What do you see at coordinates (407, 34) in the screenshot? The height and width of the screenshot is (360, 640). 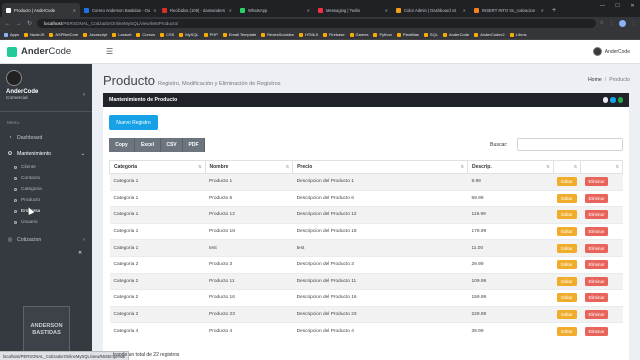 I see `bookmark-item: Plantillas` at bounding box center [407, 34].